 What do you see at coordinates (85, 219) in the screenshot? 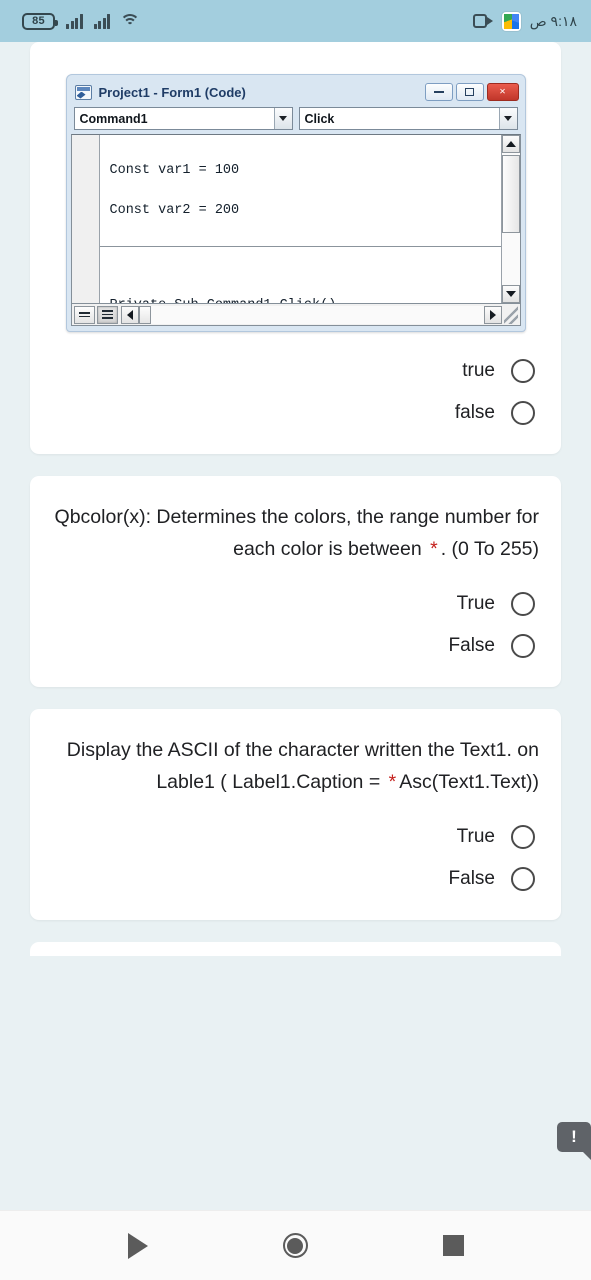
I see `vb-margin-indicator-bar` at bounding box center [85, 219].